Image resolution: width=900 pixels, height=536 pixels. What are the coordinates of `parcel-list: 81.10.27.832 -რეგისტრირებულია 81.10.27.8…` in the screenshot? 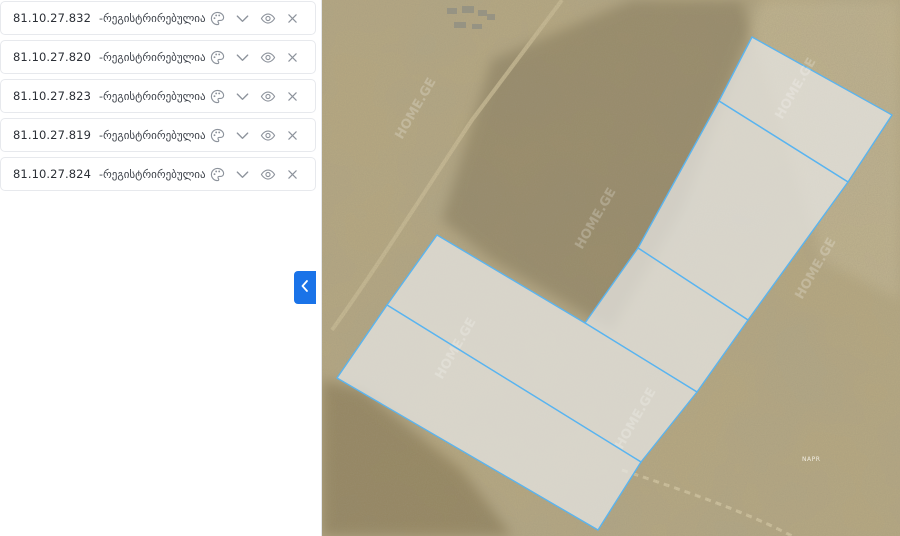 It's located at (160, 95).